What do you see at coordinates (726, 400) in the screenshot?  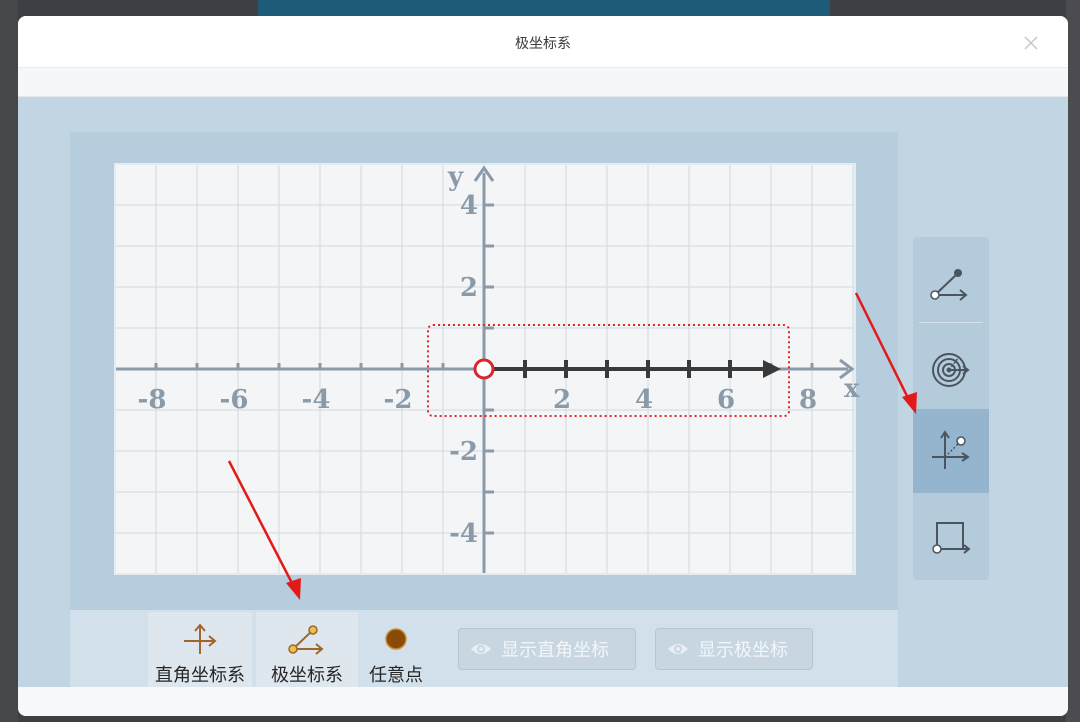 I see `x-tick-label: 6` at bounding box center [726, 400].